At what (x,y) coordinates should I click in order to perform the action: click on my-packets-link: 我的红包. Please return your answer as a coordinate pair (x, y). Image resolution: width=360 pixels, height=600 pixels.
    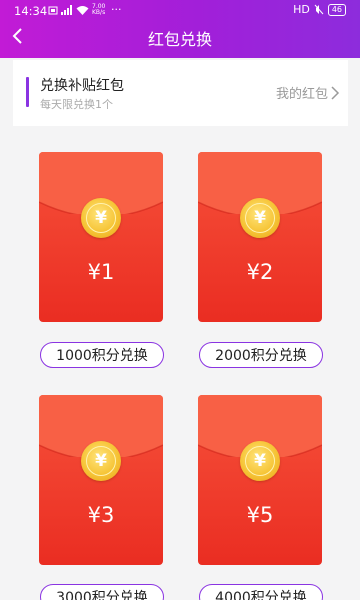
    Looking at the image, I should click on (308, 92).